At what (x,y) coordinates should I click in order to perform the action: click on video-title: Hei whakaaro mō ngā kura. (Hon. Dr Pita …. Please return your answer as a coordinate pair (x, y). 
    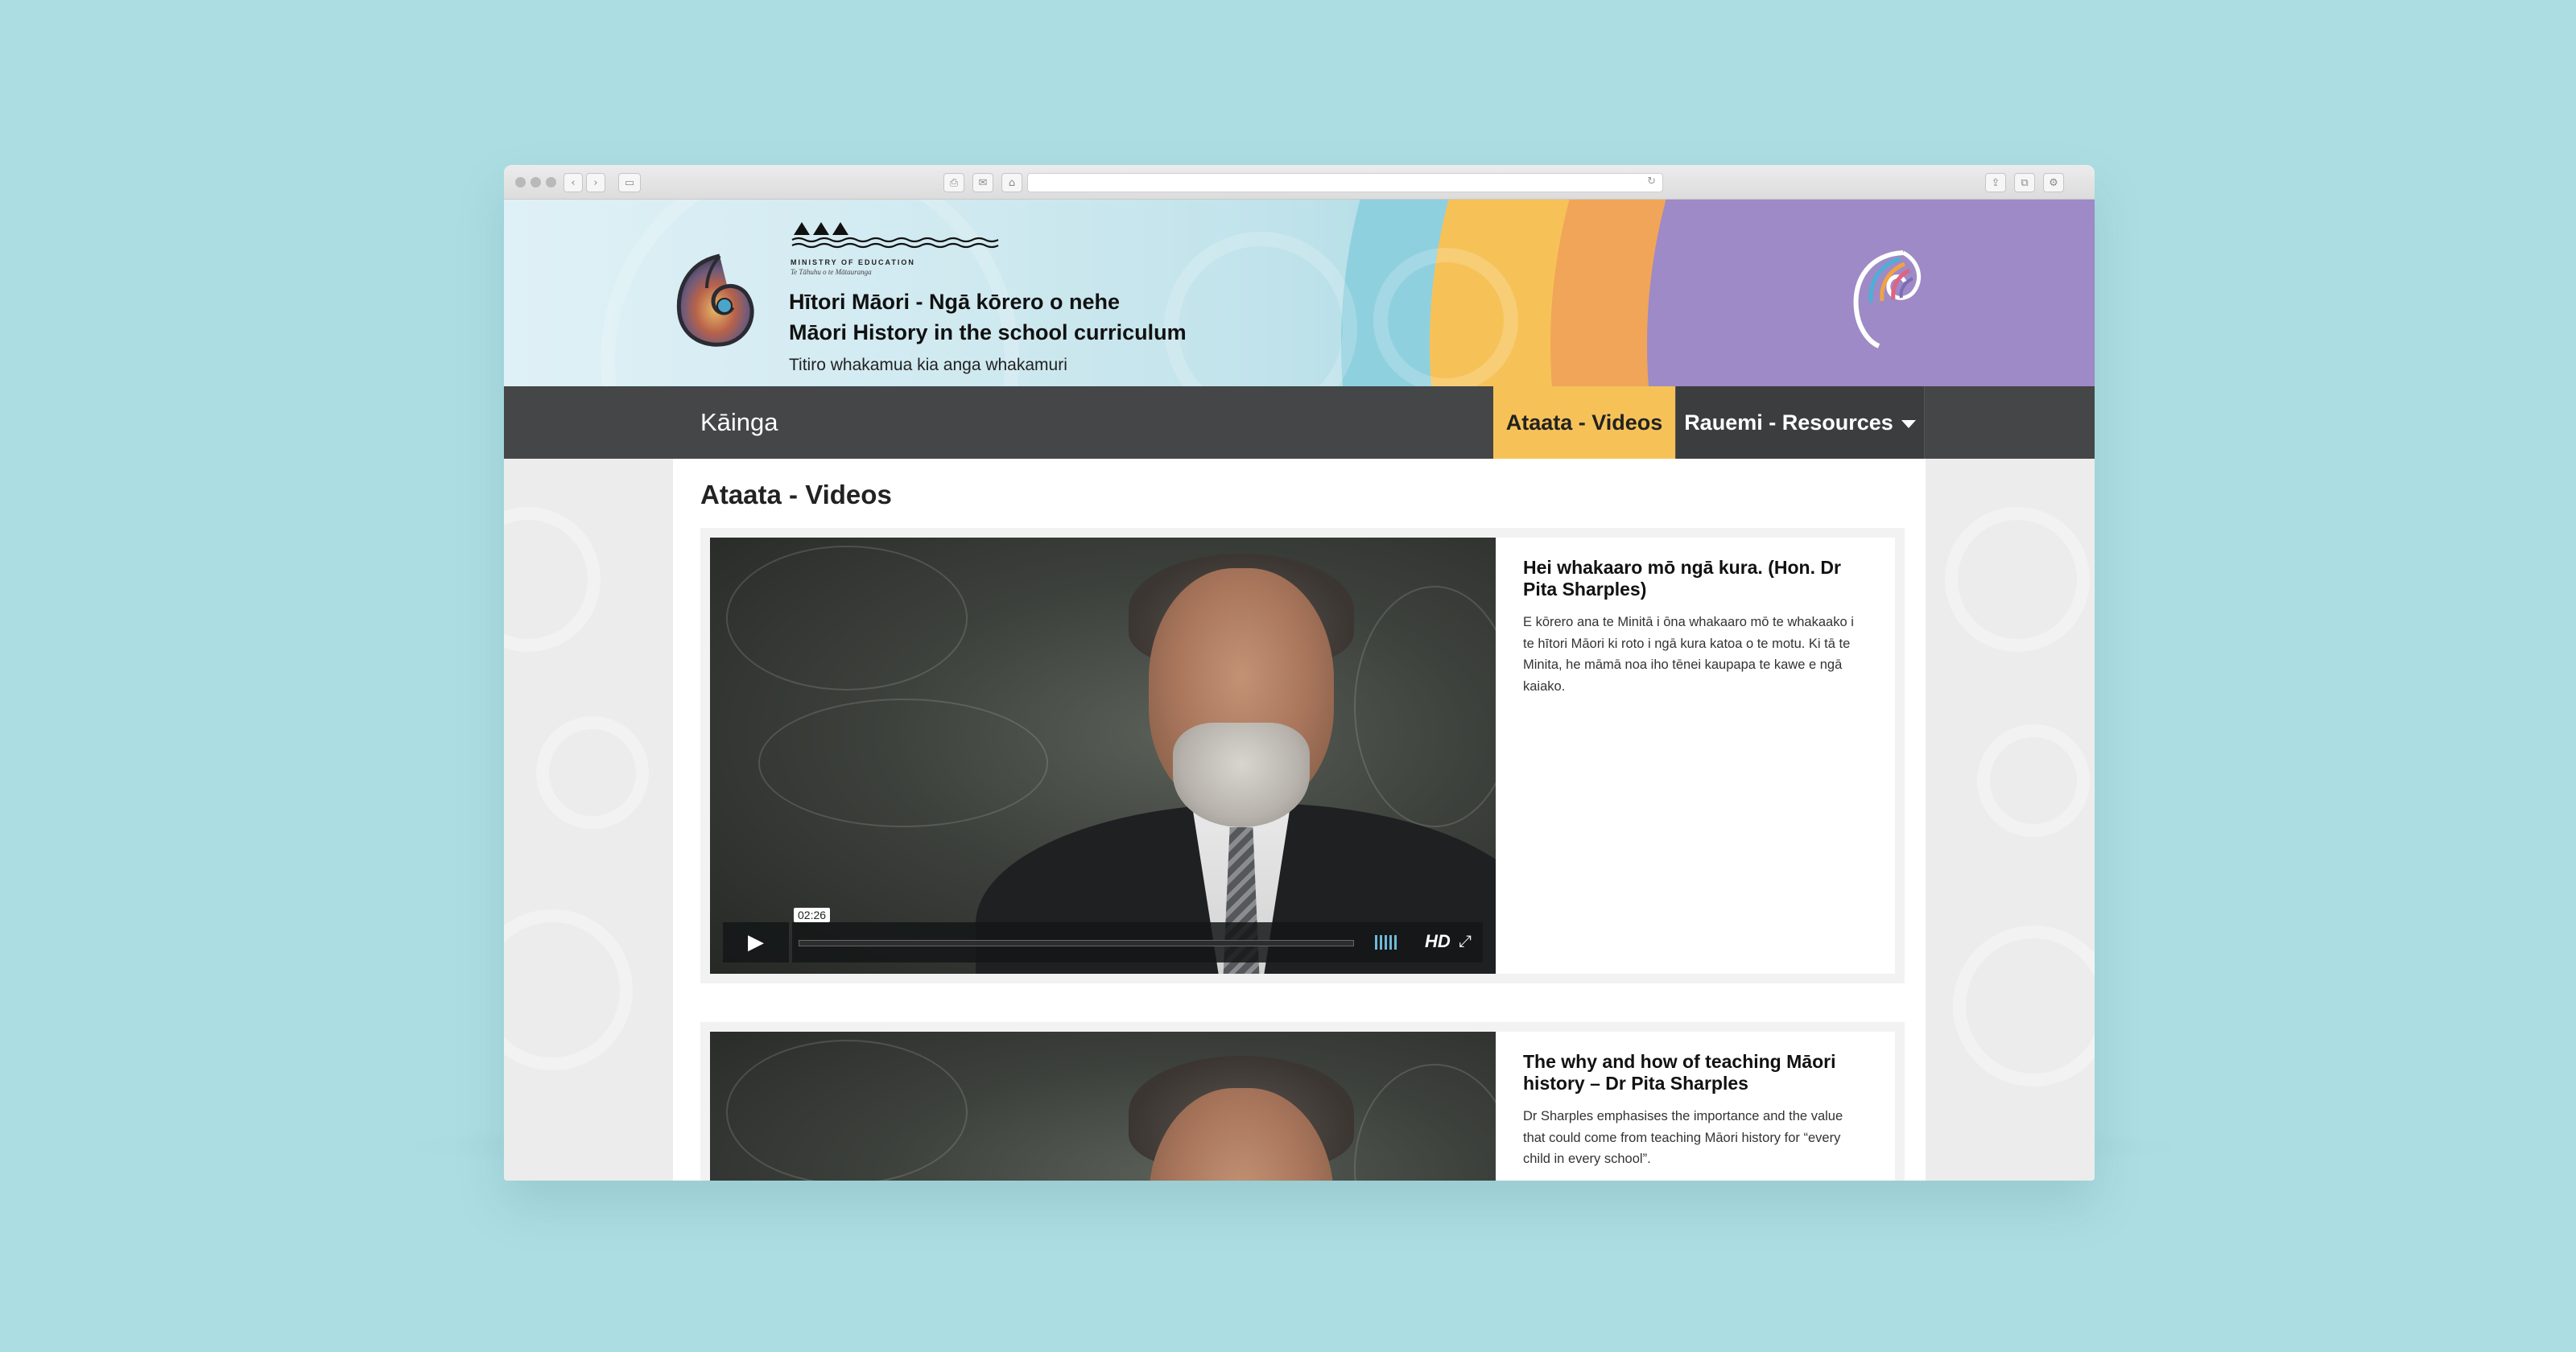
    Looking at the image, I should click on (1695, 578).